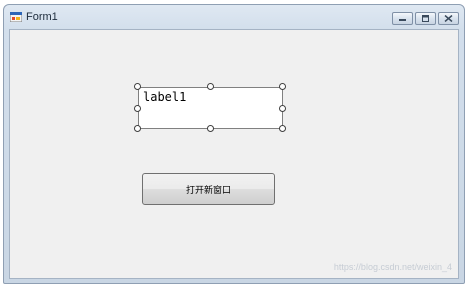 This screenshot has width=474, height=292. Describe the element at coordinates (137, 108) in the screenshot. I see `resize-handle-left` at that location.